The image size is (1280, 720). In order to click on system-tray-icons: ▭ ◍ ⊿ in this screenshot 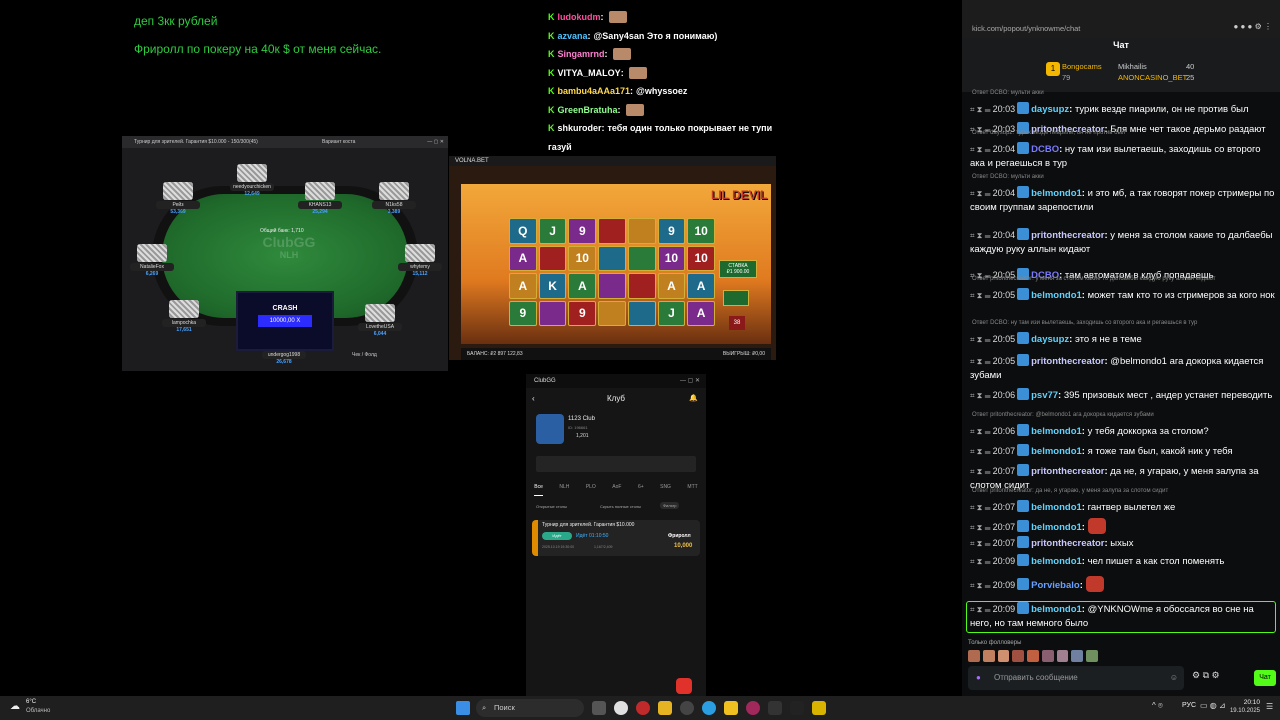, I will do `click(1213, 705)`.